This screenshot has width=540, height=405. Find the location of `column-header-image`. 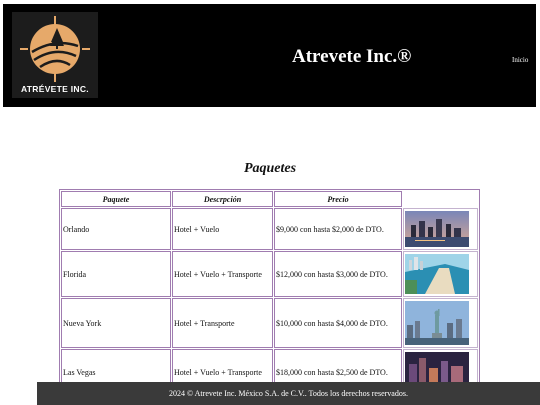

column-header-image is located at coordinates (440, 199).